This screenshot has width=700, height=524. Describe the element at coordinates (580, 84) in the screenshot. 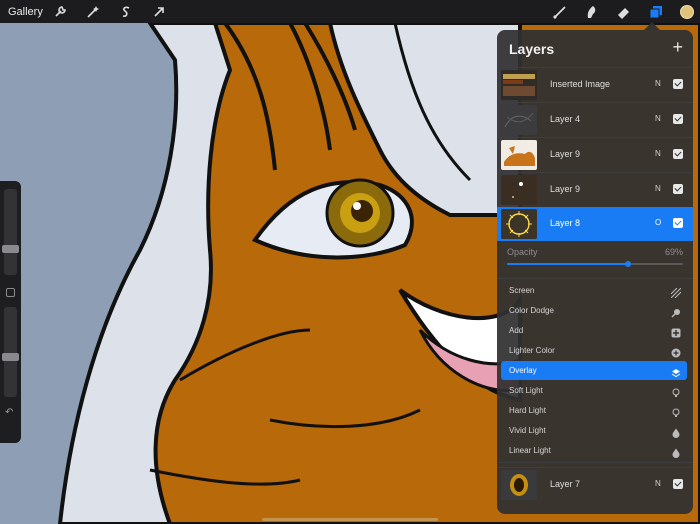

I see `layer-name: Inserted Image` at that location.